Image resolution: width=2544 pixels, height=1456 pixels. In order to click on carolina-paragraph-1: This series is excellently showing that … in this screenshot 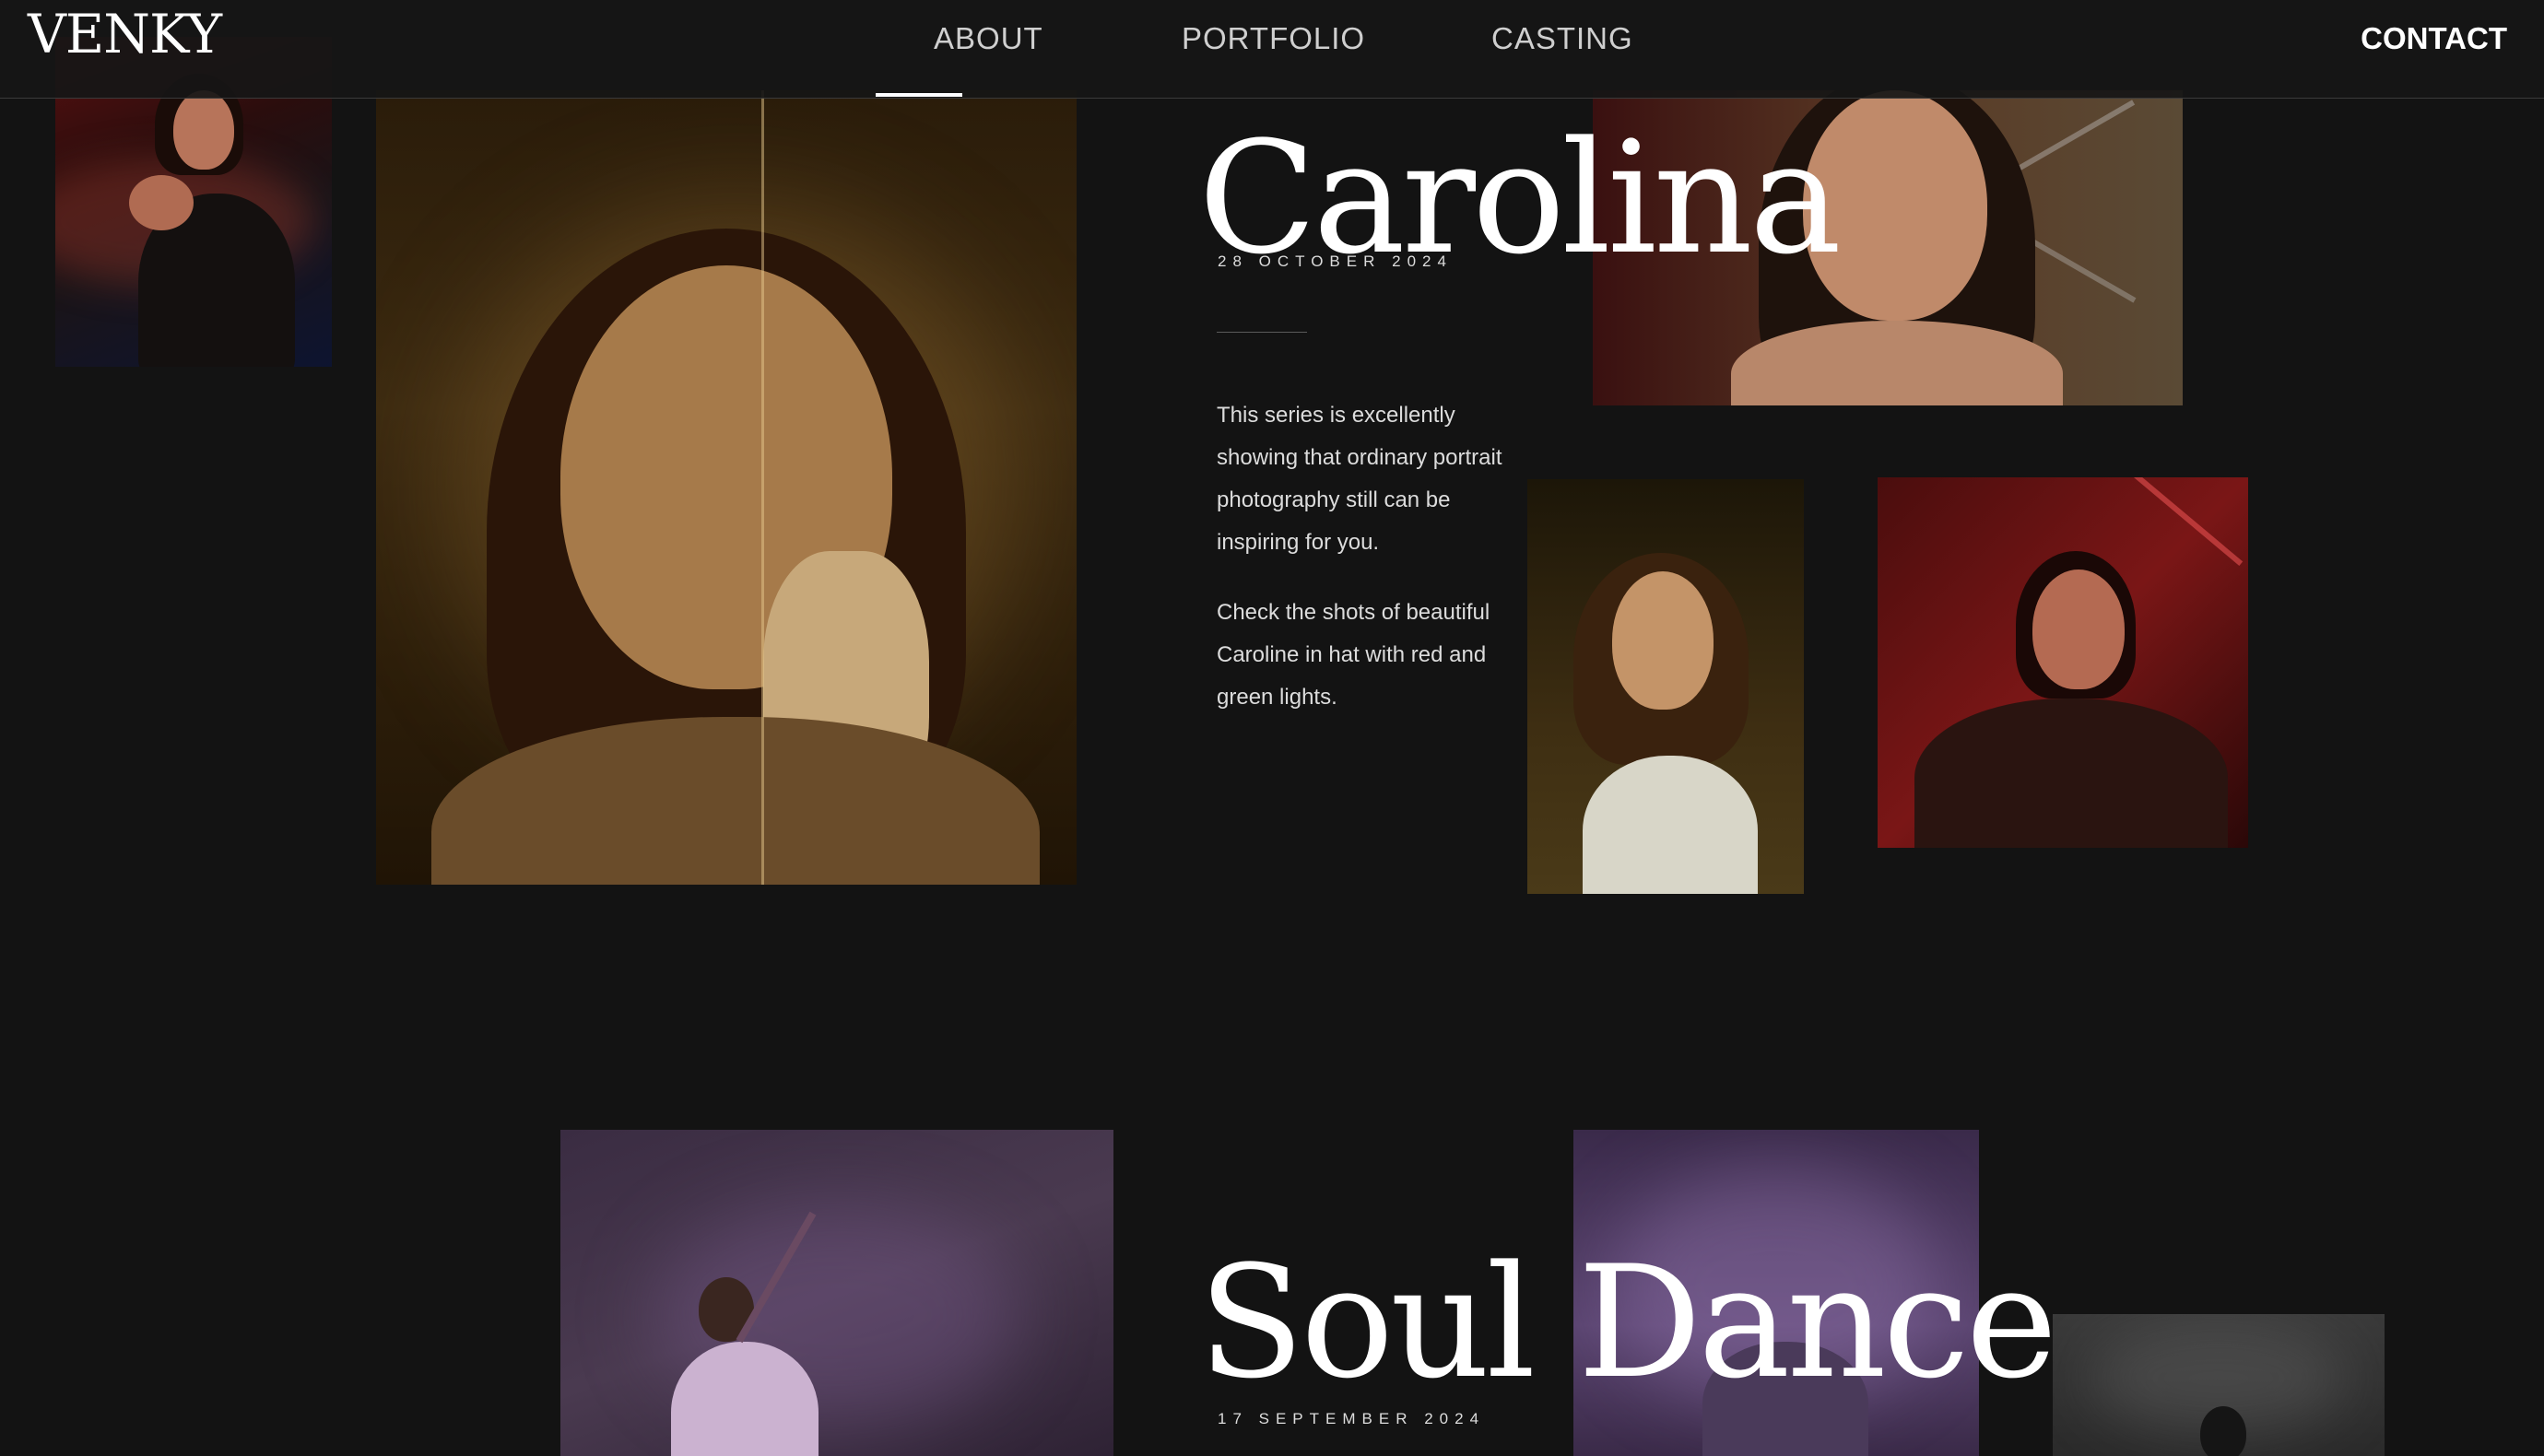, I will do `click(1360, 479)`.